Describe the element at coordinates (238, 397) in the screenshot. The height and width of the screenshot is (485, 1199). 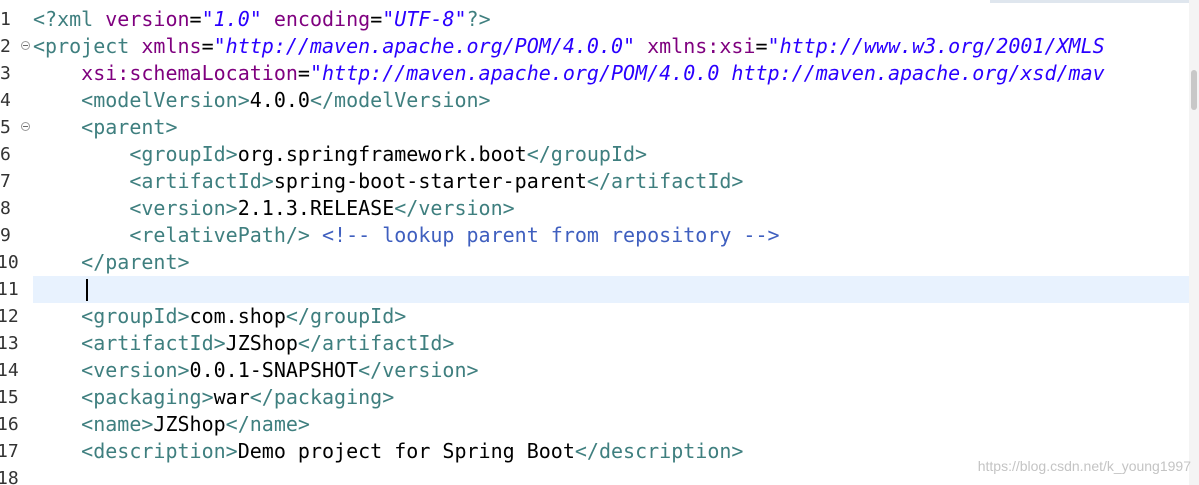
I see `code-line-15: <packaging>war</packaging>` at that location.